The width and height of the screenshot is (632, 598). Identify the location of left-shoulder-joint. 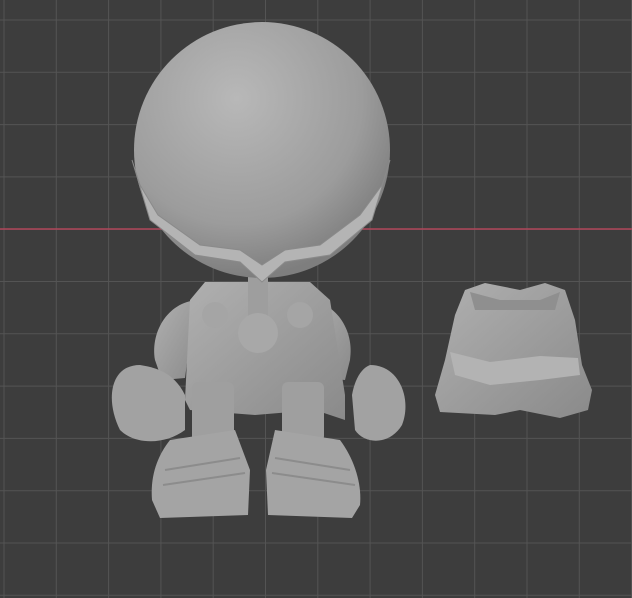
(215, 315).